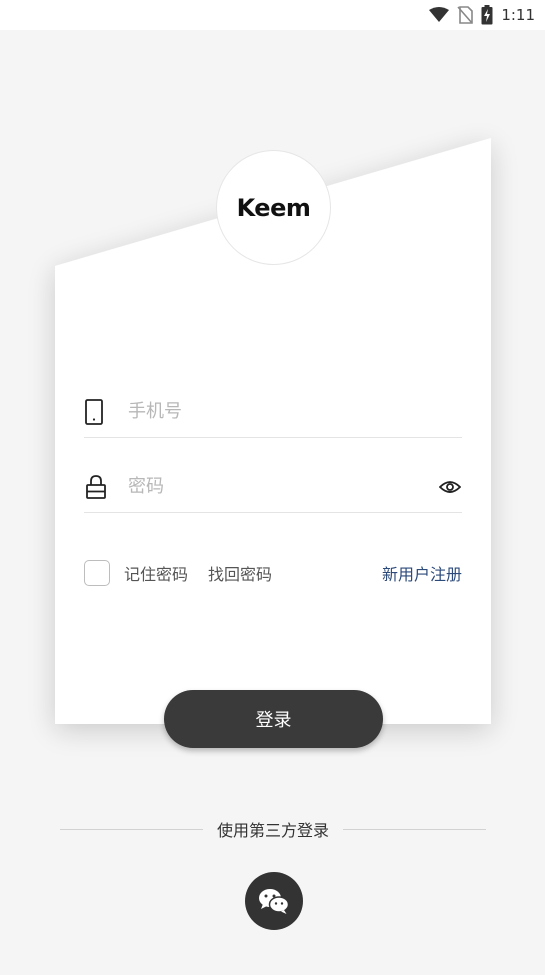  Describe the element at coordinates (295, 411) in the screenshot. I see `phone-input` at that location.